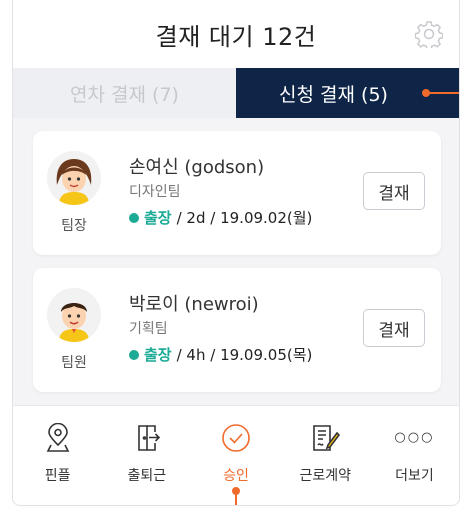 Image resolution: width=472 pixels, height=512 pixels. I want to click on request-detail: / 4h / 19.09.05(목), so click(244, 355).